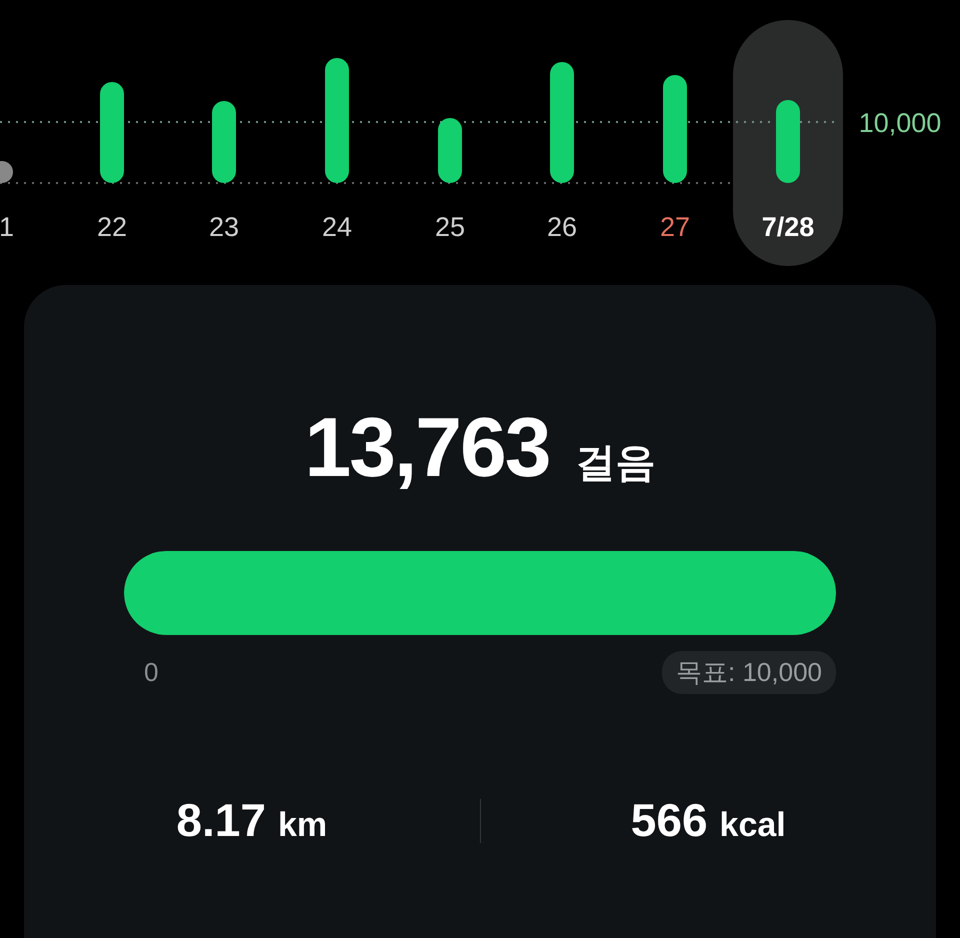 The height and width of the screenshot is (938, 960). Describe the element at coordinates (900, 123) in the screenshot. I see `goal-line-label: 10,000` at that location.